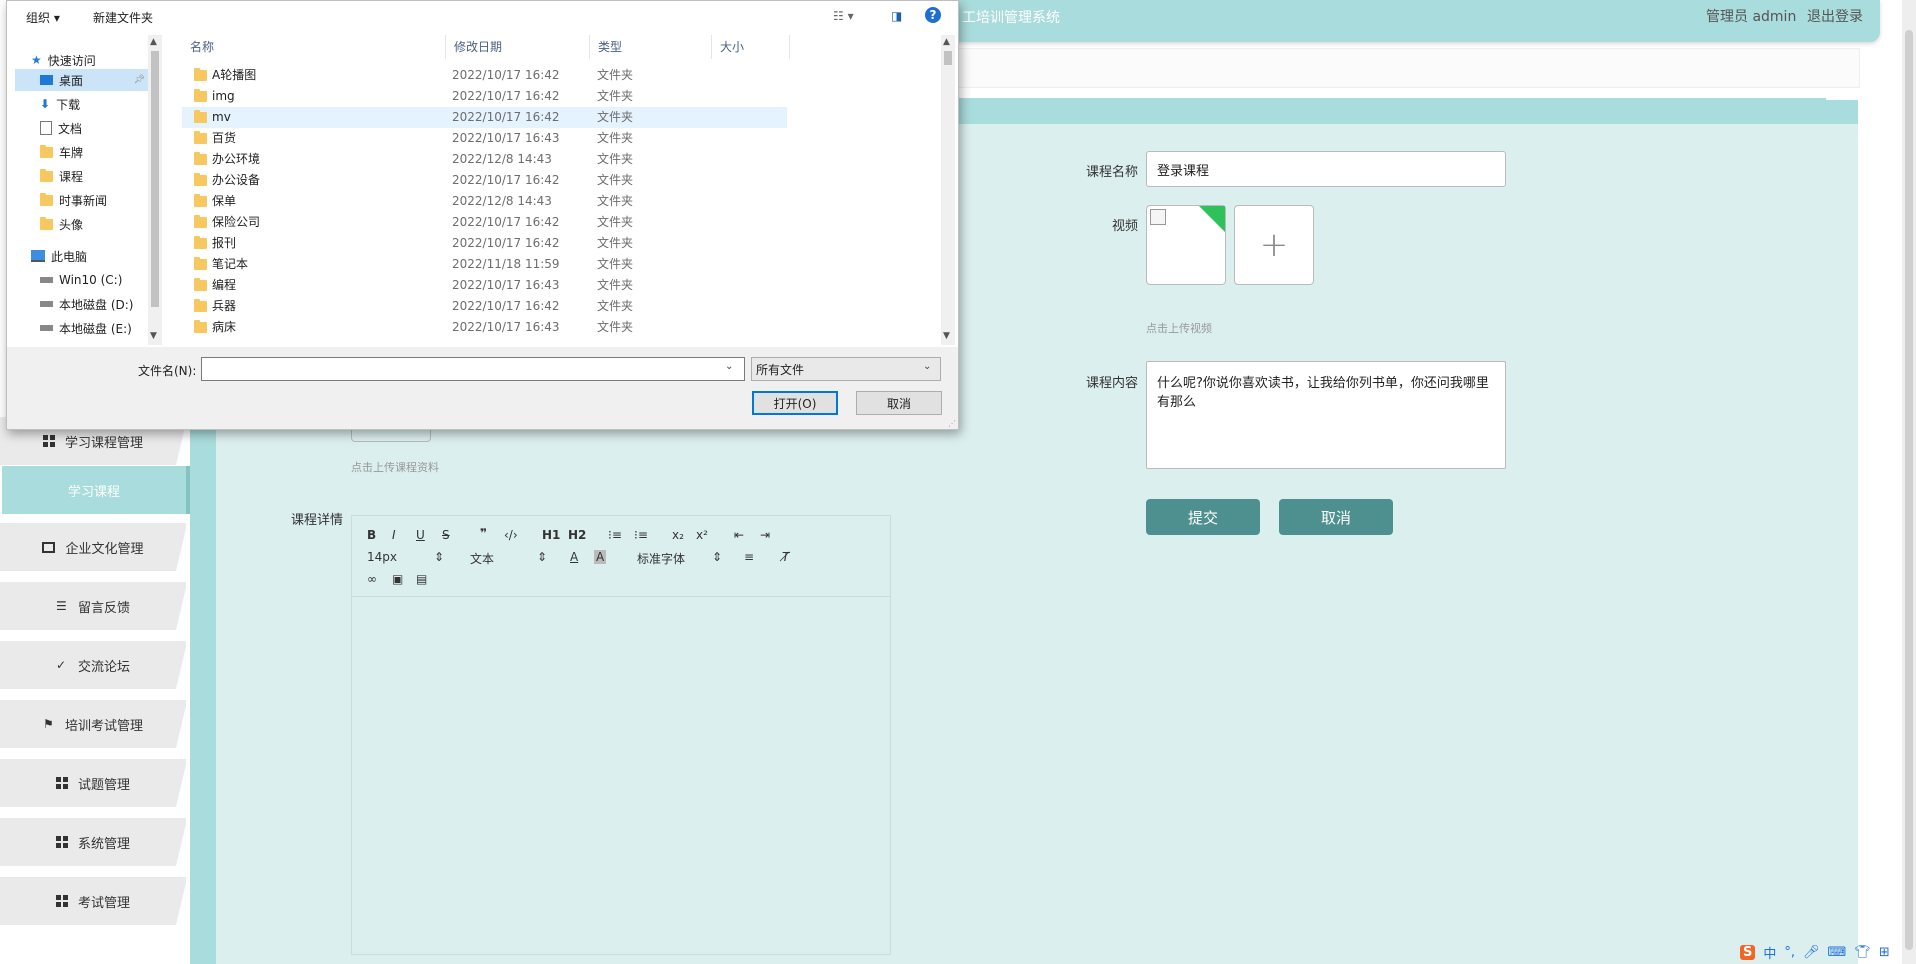 The width and height of the screenshot is (1916, 964). What do you see at coordinates (473, 369) in the screenshot?
I see `filename-input` at bounding box center [473, 369].